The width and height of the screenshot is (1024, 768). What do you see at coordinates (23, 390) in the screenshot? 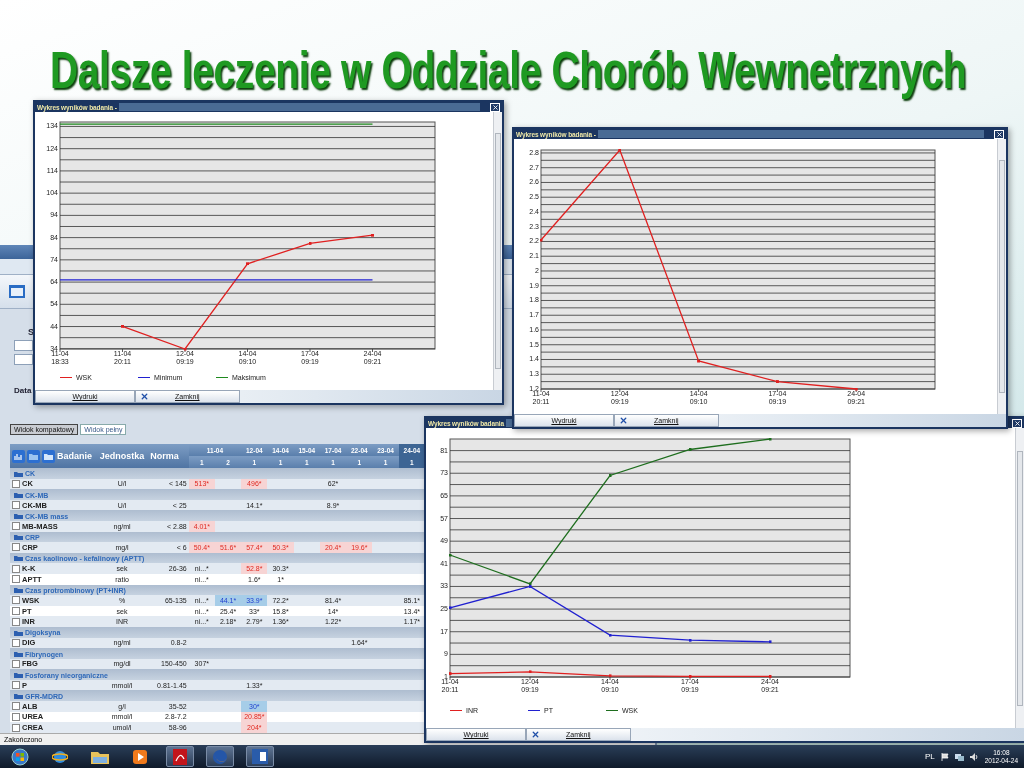
I see `field-label: Data` at bounding box center [23, 390].